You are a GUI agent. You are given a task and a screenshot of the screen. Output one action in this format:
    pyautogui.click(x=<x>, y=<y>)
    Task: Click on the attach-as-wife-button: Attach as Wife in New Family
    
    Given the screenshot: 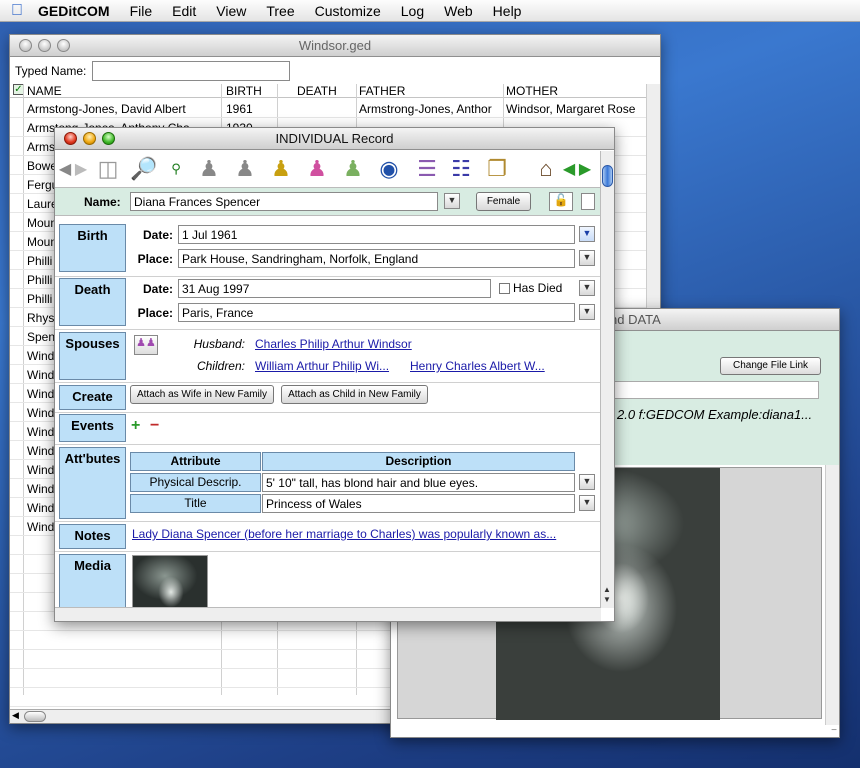 What is the action you would take?
    pyautogui.click(x=202, y=394)
    